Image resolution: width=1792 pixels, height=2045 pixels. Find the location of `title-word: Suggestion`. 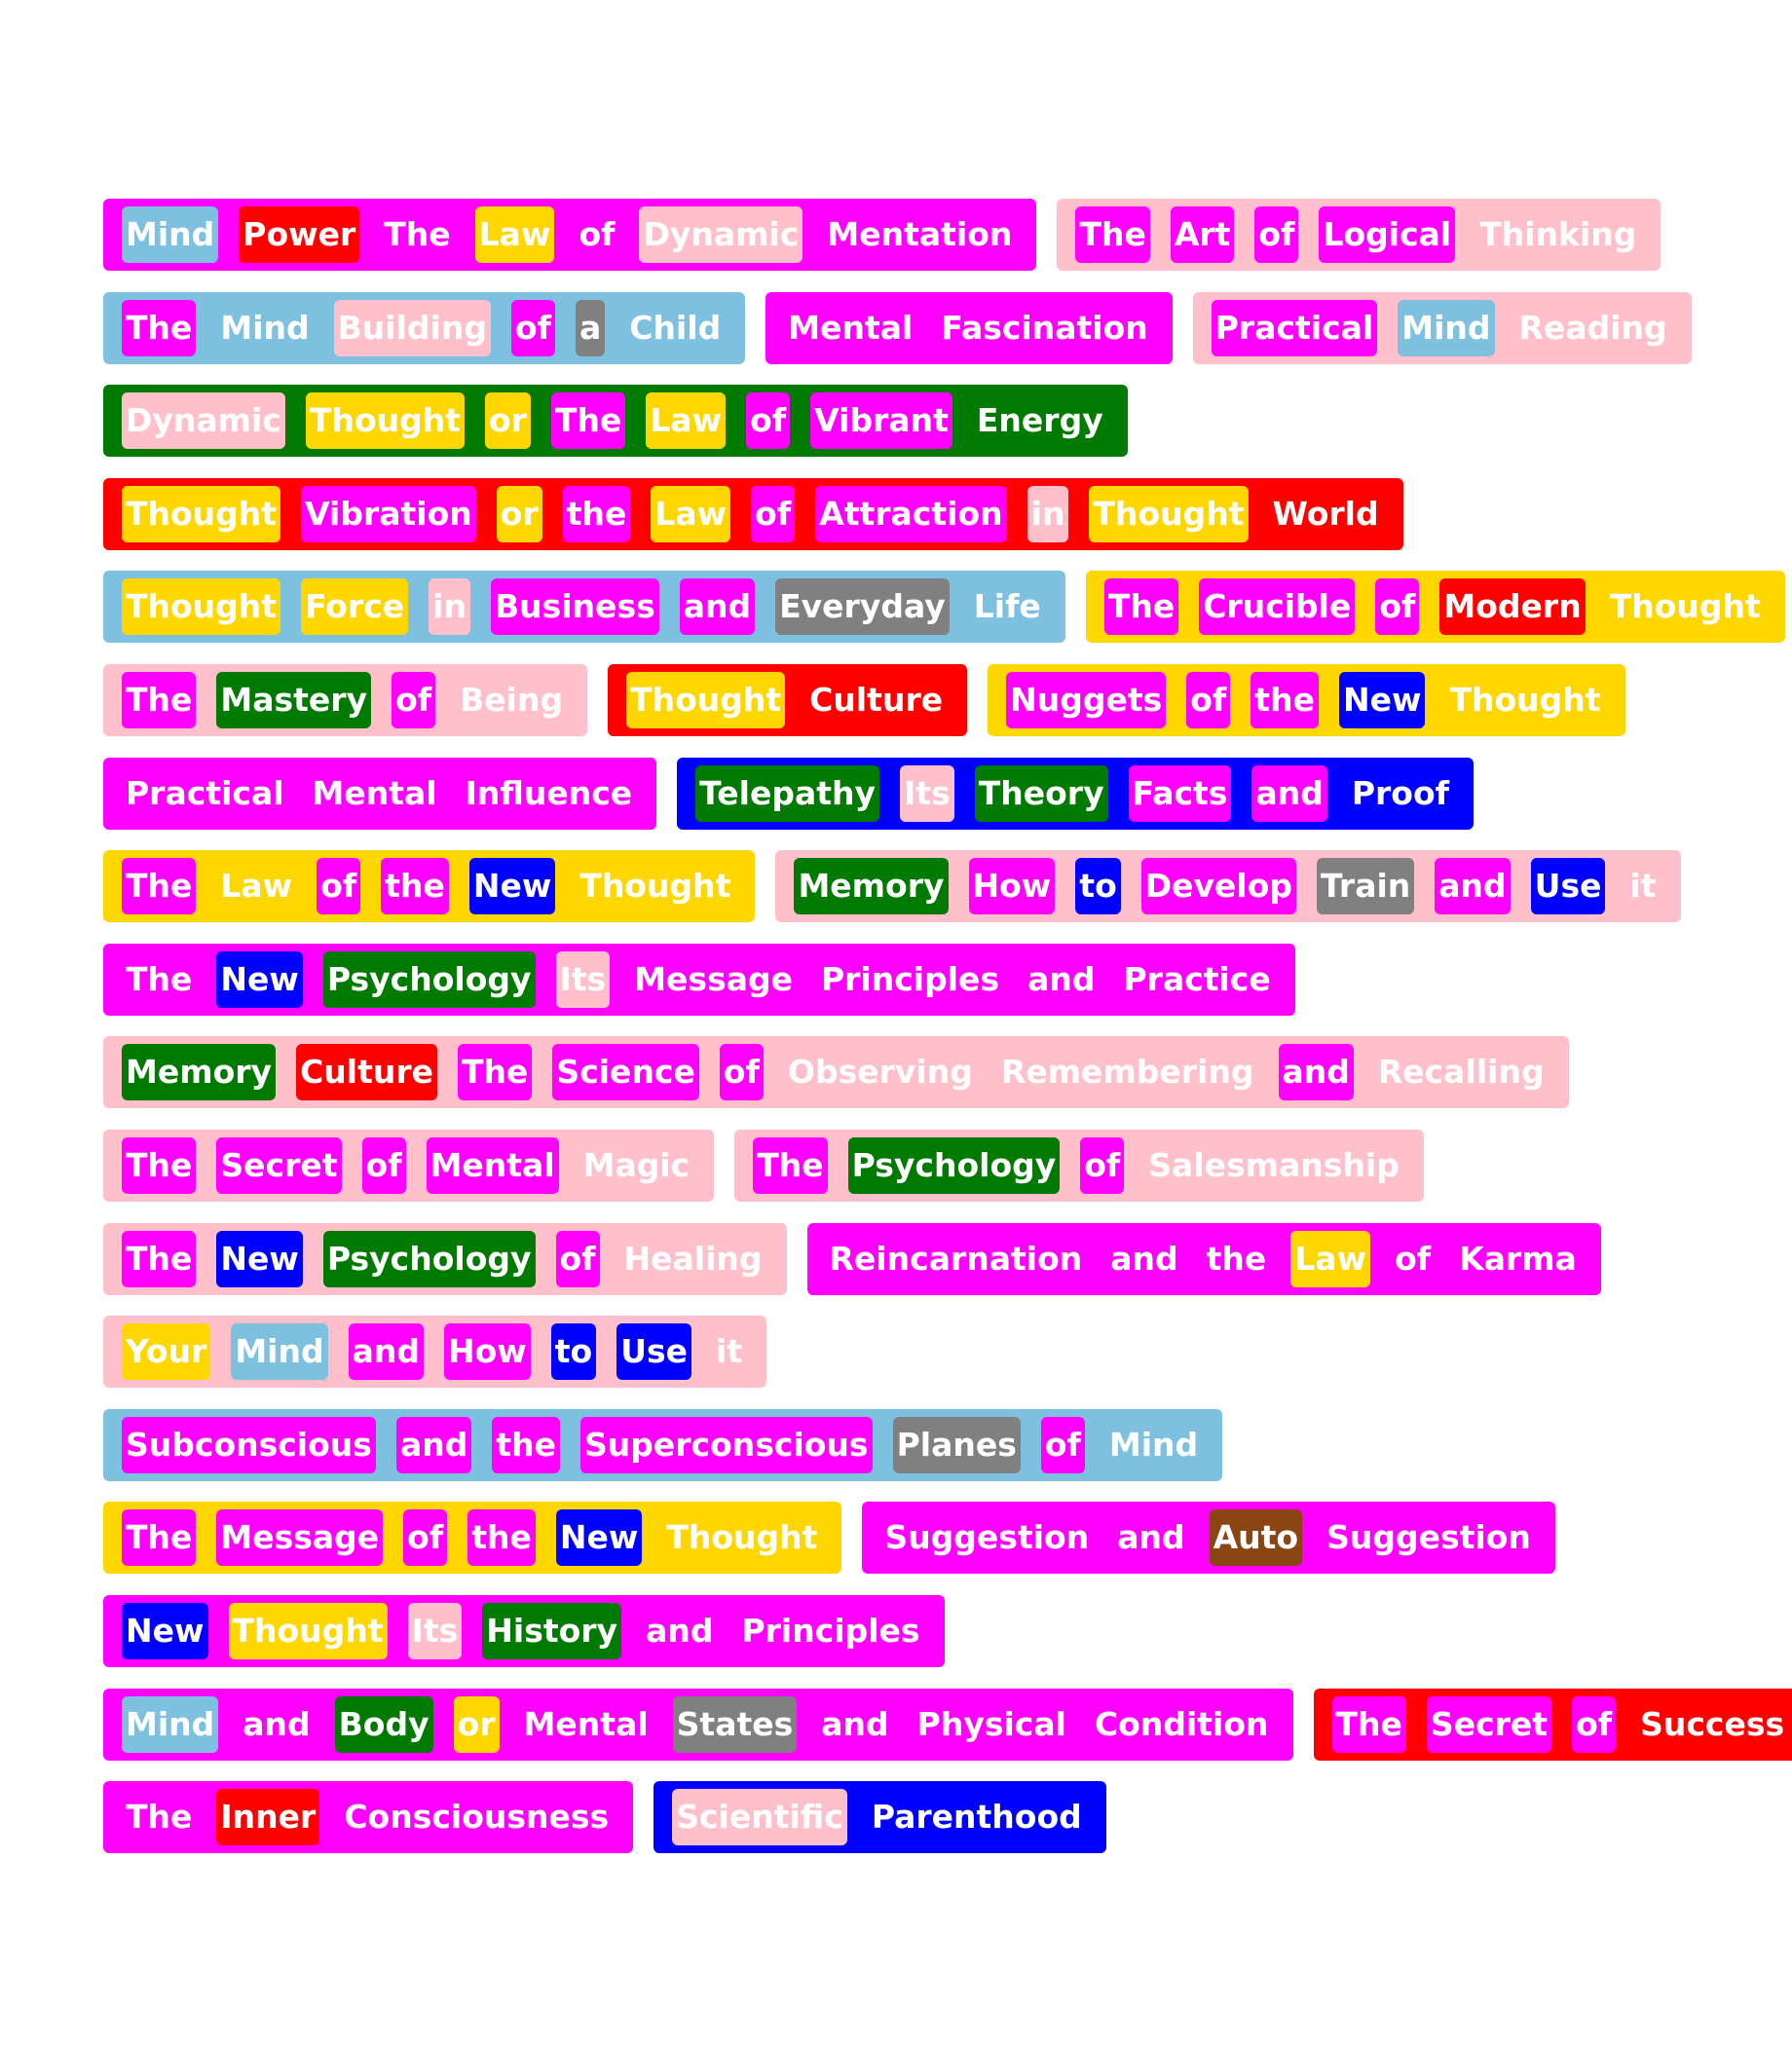

title-word: Suggestion is located at coordinates (1428, 1537).